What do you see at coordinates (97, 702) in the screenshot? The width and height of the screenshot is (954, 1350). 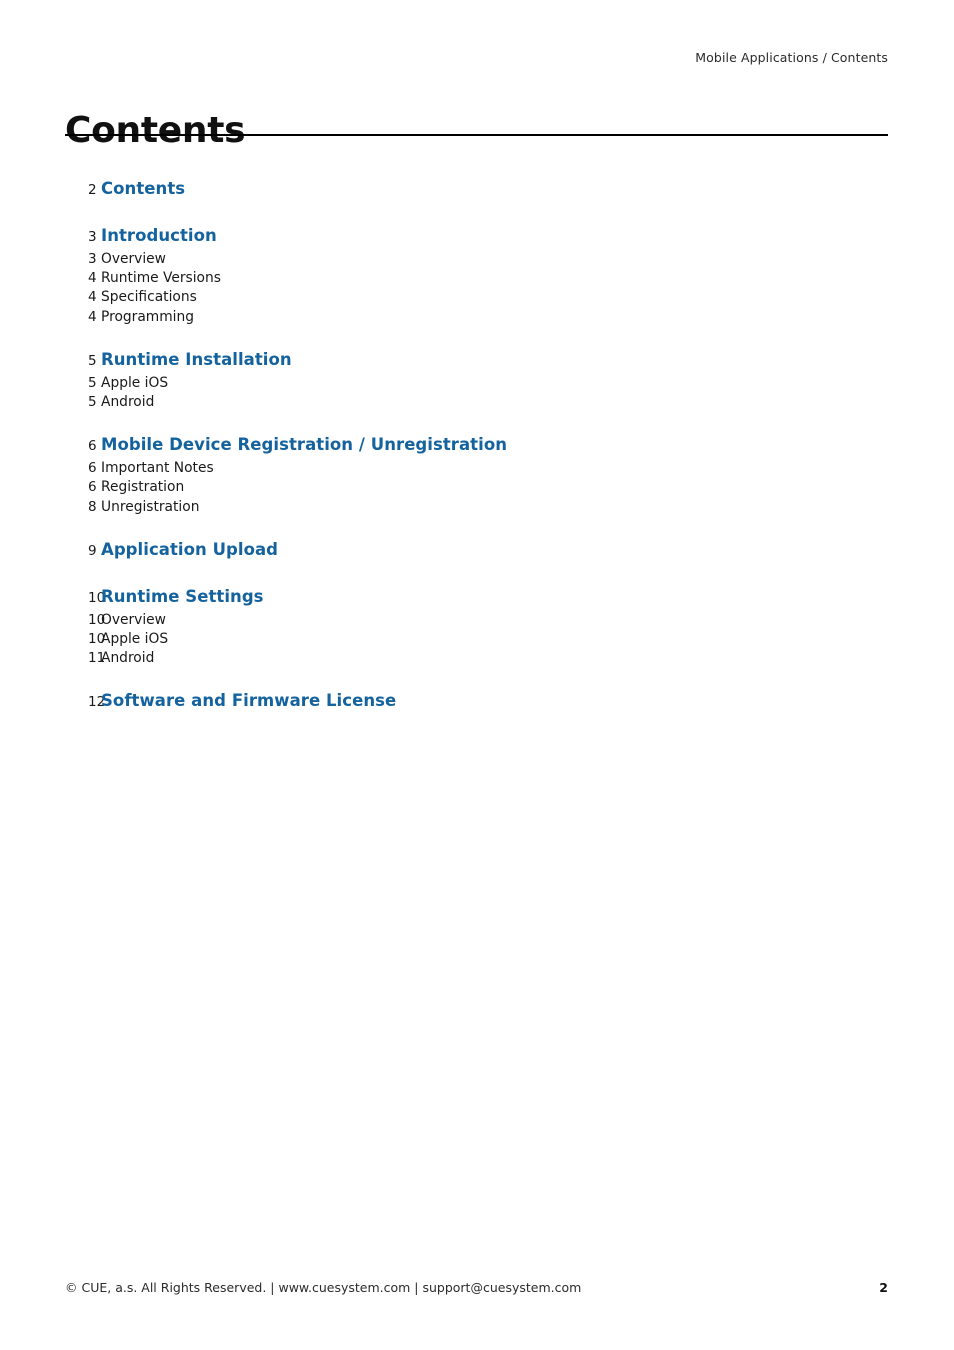 I see `toc-page-number: 12` at bounding box center [97, 702].